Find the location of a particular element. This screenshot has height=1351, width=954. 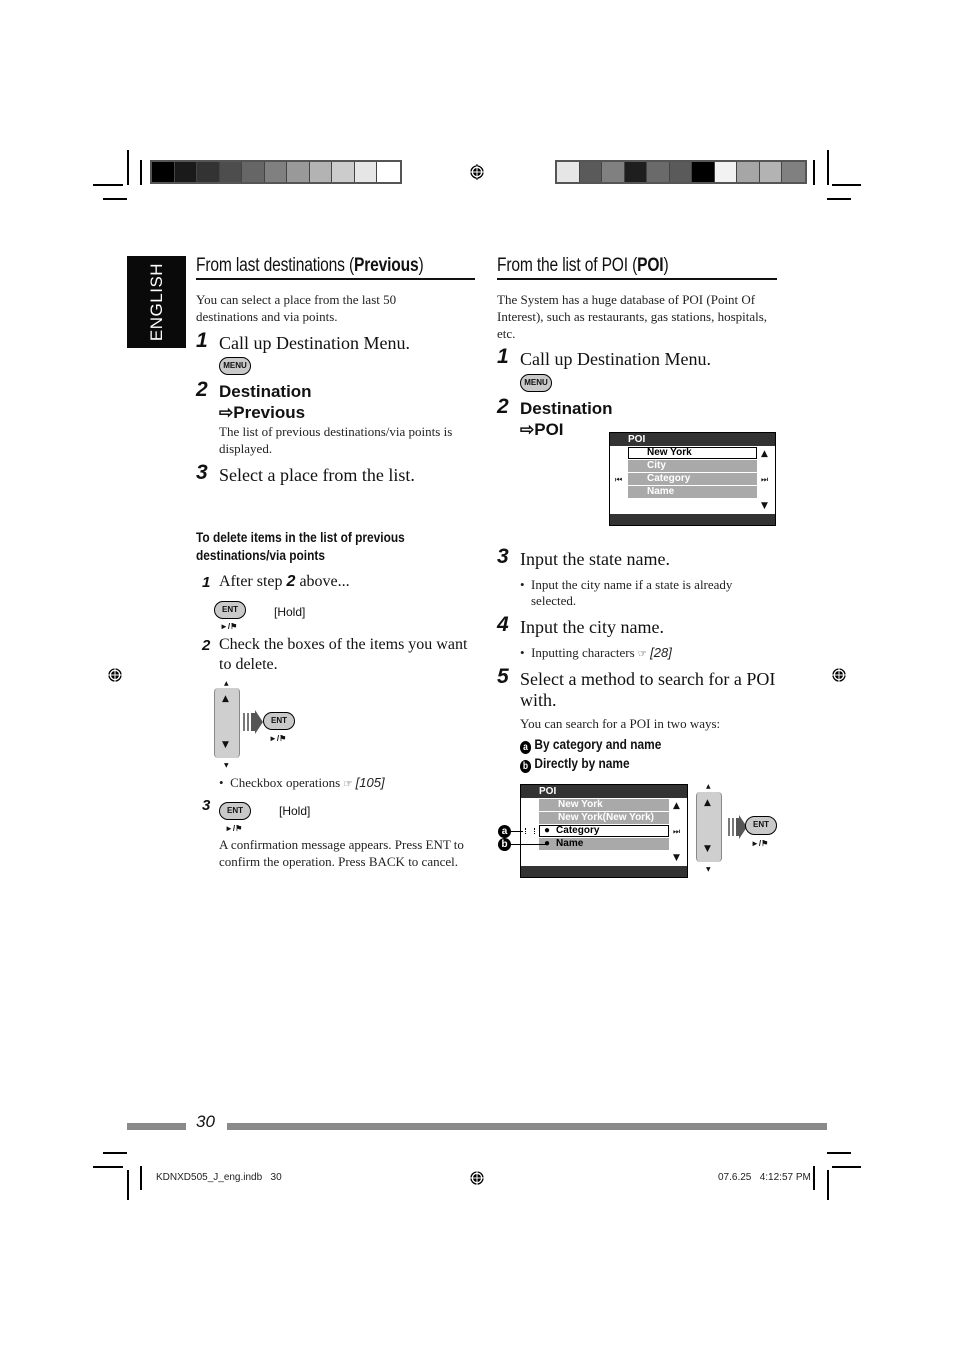

screen-row: City is located at coordinates (692, 466).